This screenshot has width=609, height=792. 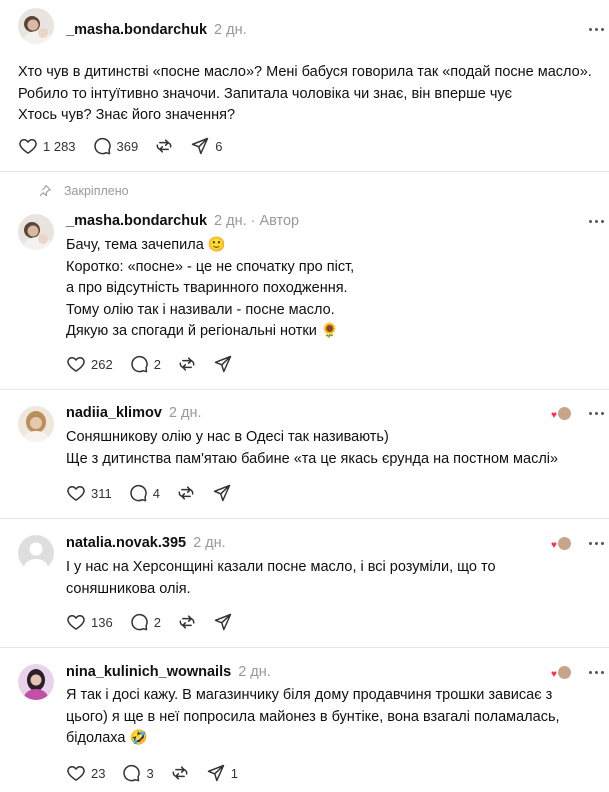 I want to click on like-button: 262, so click(x=89, y=364).